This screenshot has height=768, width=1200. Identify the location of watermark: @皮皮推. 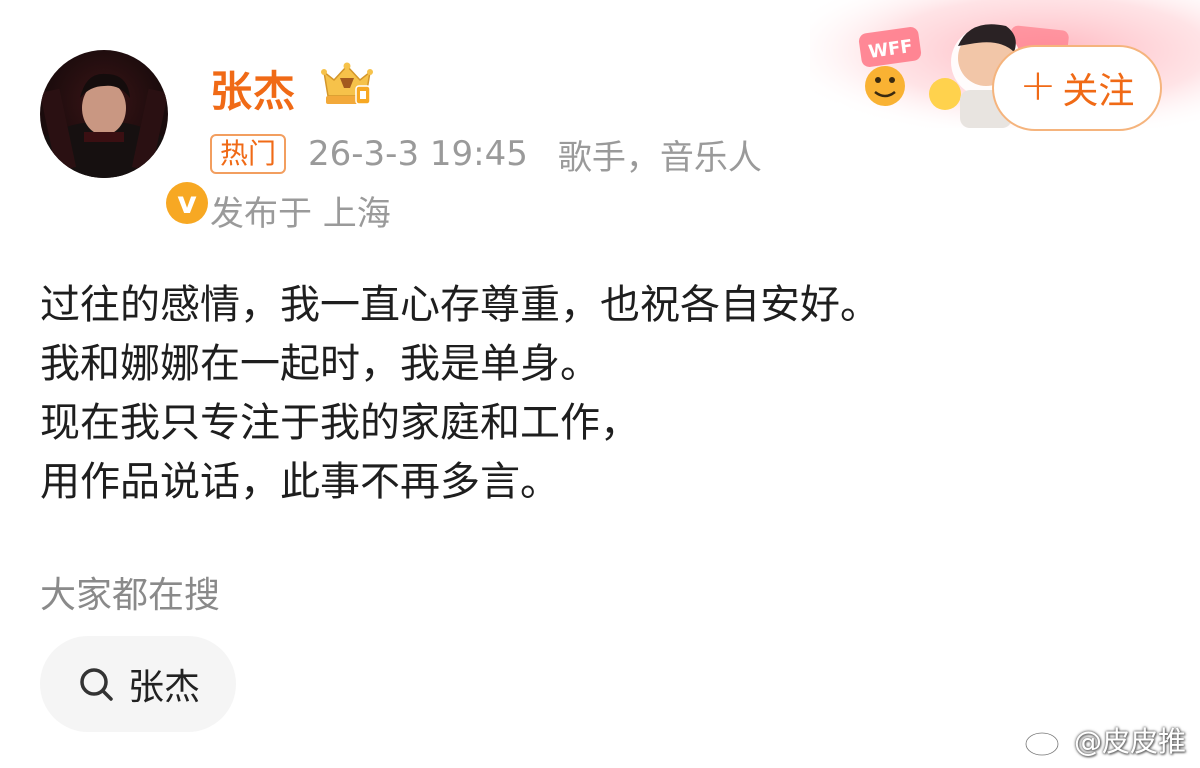
(1105, 740).